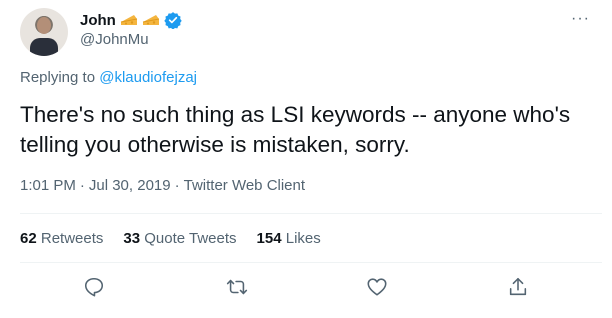 This screenshot has height=318, width=612. What do you see at coordinates (44, 47) in the screenshot?
I see `avatar-shirt` at bounding box center [44, 47].